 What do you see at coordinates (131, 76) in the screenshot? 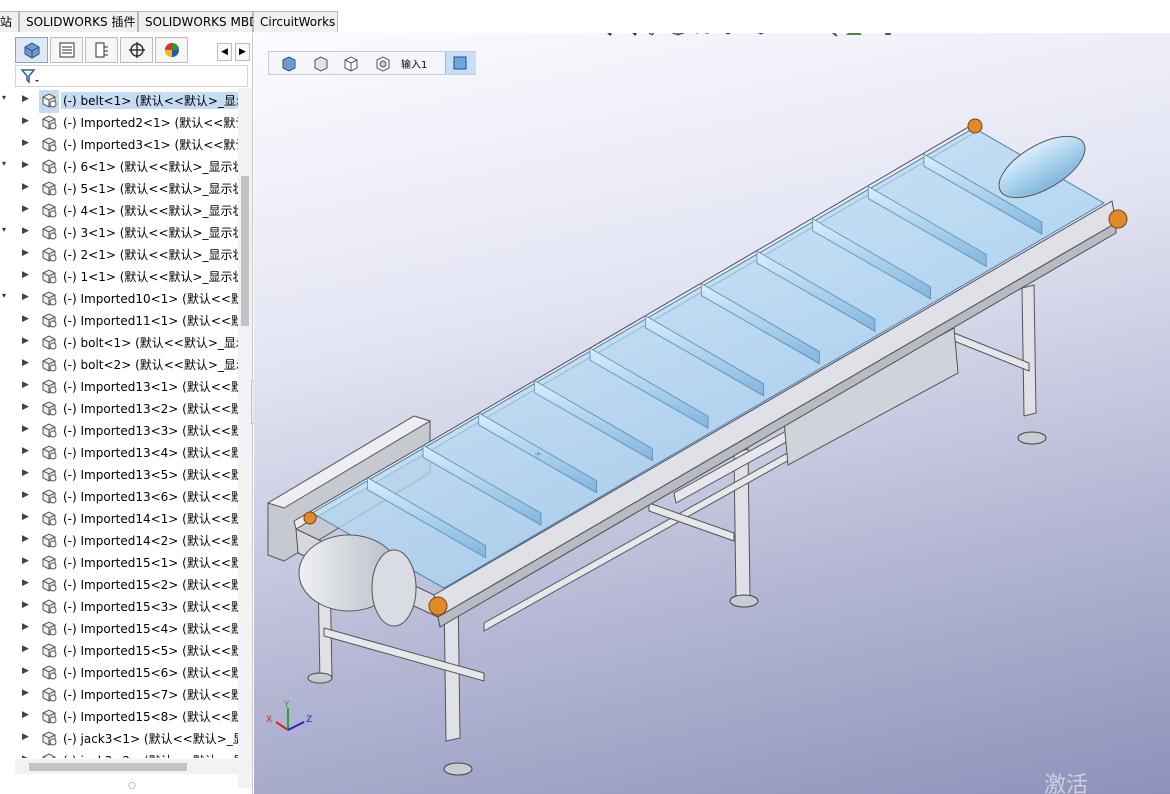
I see `feature-tree-filter` at bounding box center [131, 76].